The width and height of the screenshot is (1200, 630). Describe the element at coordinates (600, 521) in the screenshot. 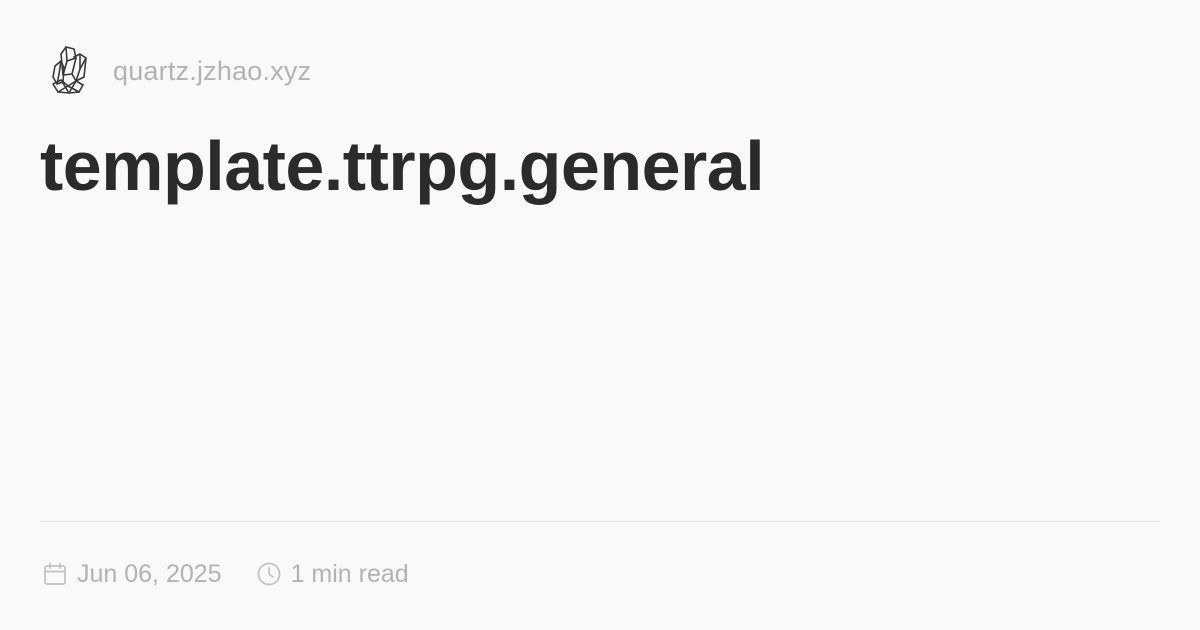

I see `divider` at that location.